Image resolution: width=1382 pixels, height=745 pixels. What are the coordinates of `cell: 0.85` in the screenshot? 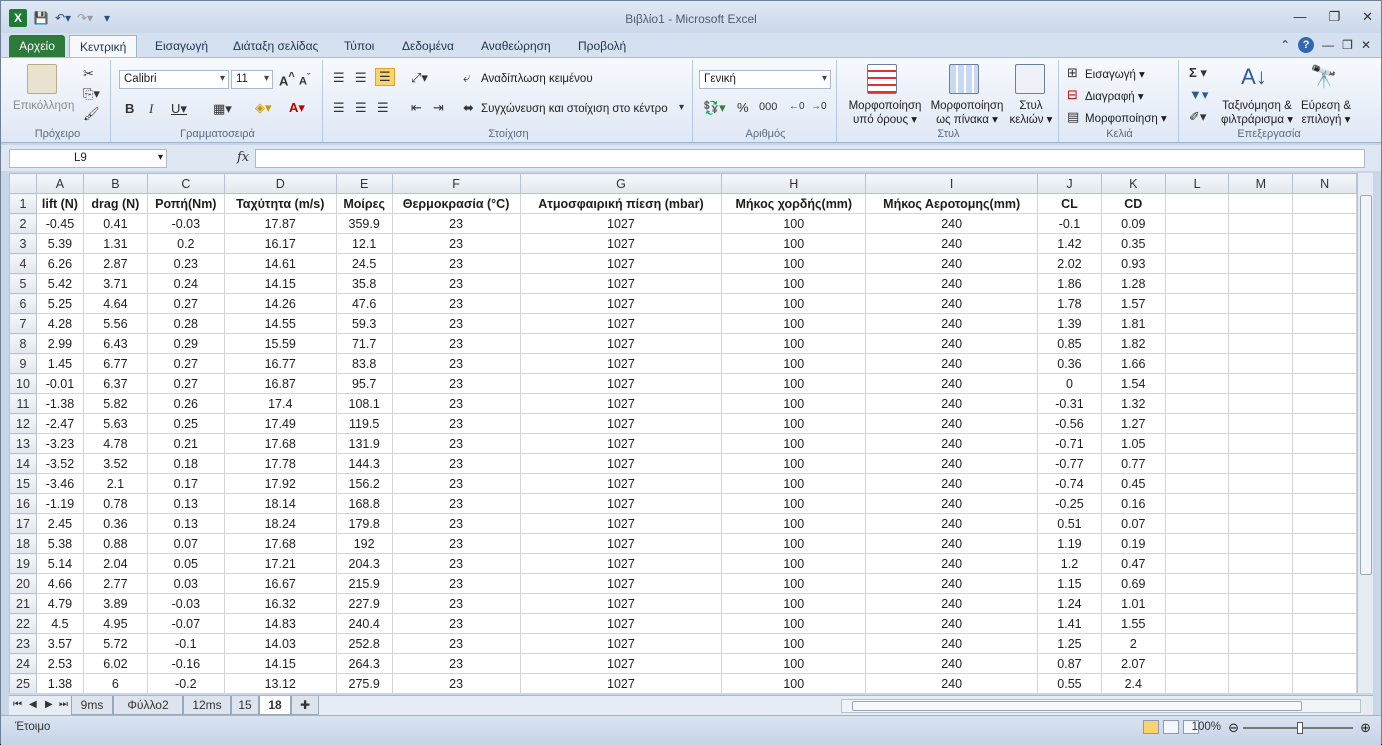 It's located at (1069, 343).